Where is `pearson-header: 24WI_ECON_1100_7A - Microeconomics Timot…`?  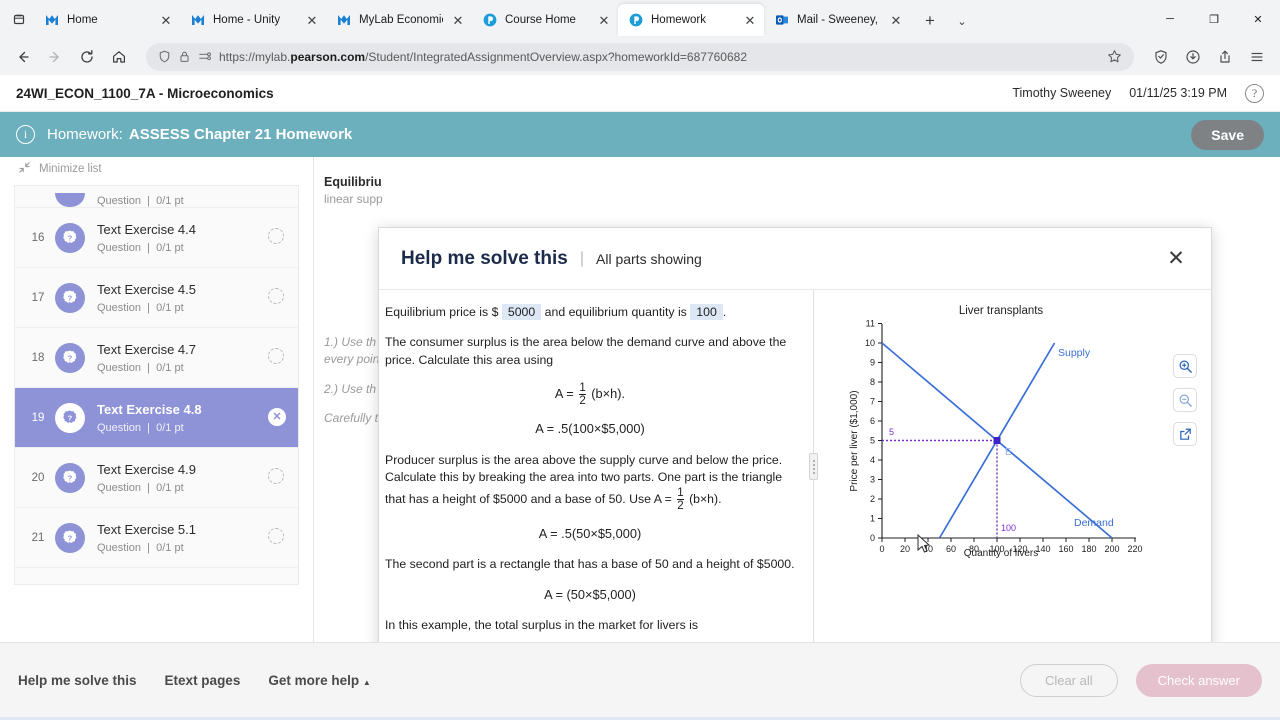 pearson-header: 24WI_ECON_1100_7A - Microeconomics Timot… is located at coordinates (640, 93).